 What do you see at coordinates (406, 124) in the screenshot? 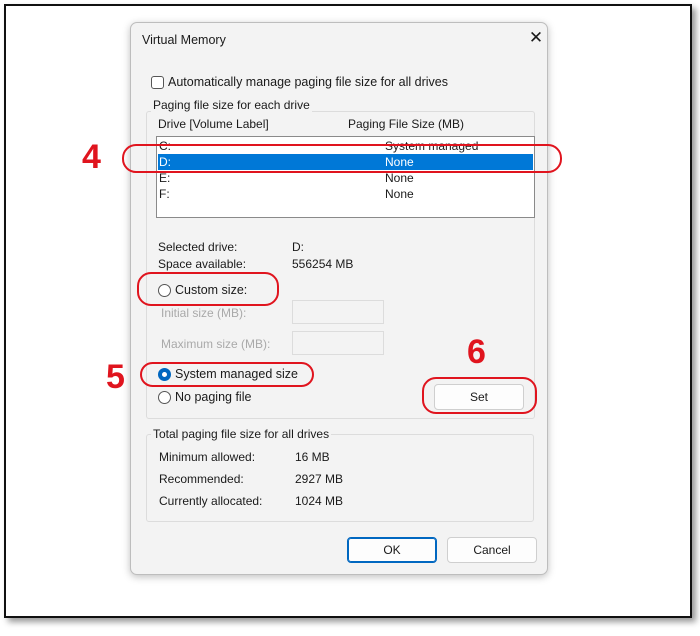
I see `header-size: Paging File Size (MB)` at bounding box center [406, 124].